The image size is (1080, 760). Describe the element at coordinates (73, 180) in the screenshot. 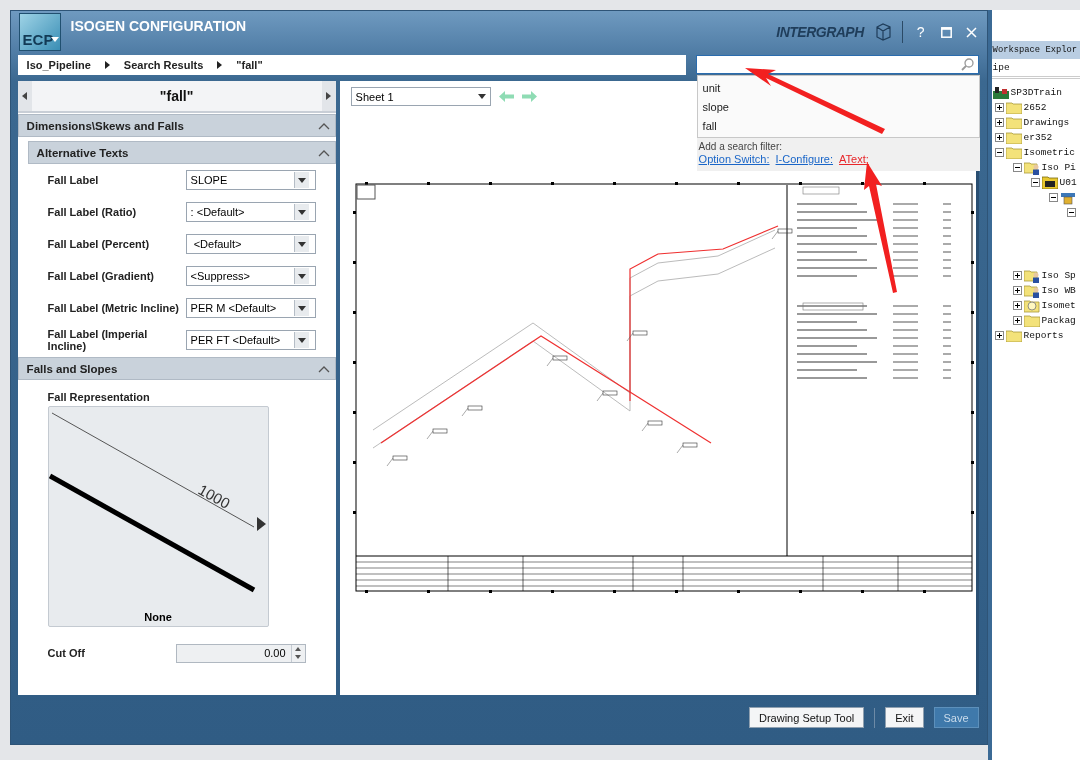

I see `field-label: Fall Label` at that location.